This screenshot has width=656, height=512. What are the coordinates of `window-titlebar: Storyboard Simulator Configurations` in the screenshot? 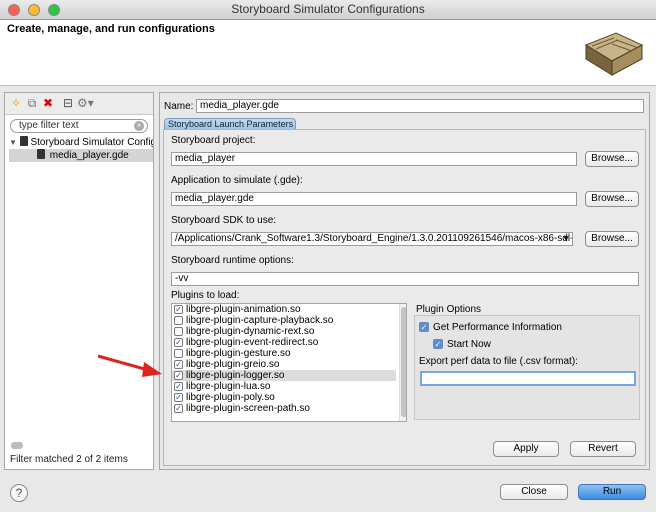 It's located at (328, 10).